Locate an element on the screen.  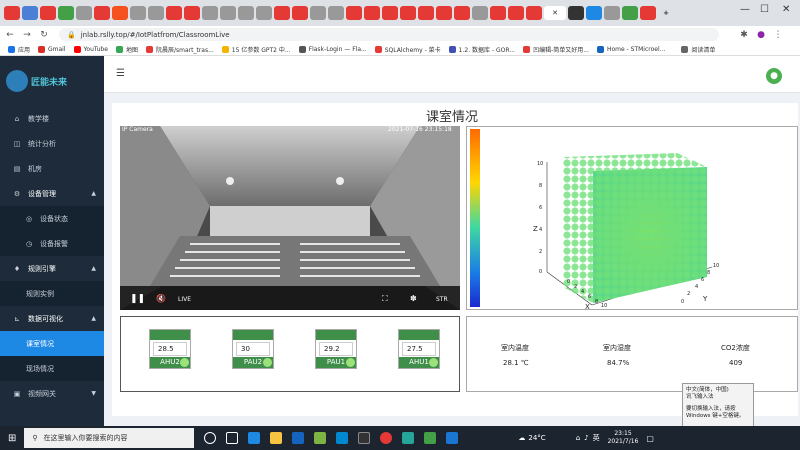
sidebar-item-stats: ◫ 统计分析 is located at coordinates (52, 143).